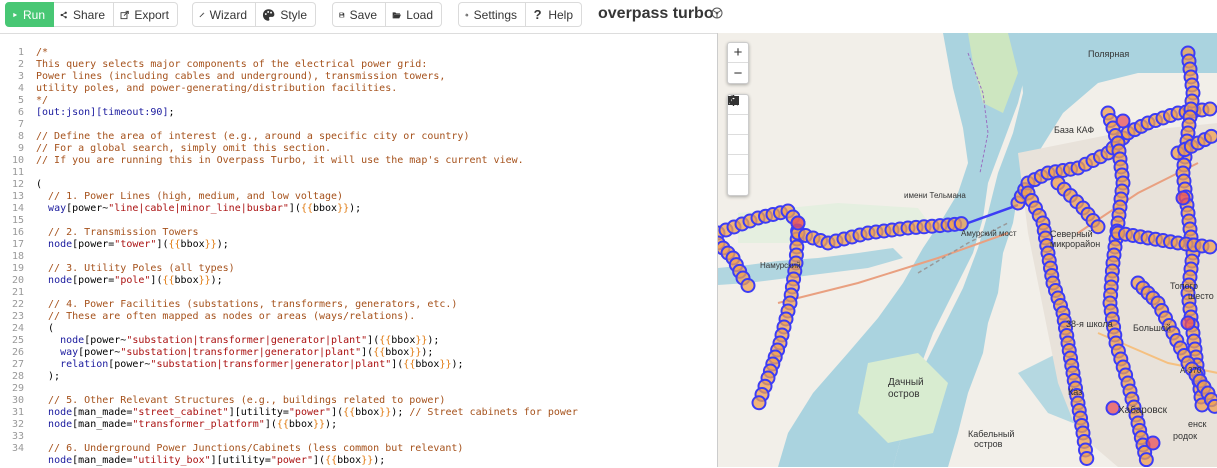  What do you see at coordinates (135, 268) in the screenshot?
I see `code-line: // 3. Utility Poles (all types)` at bounding box center [135, 268].